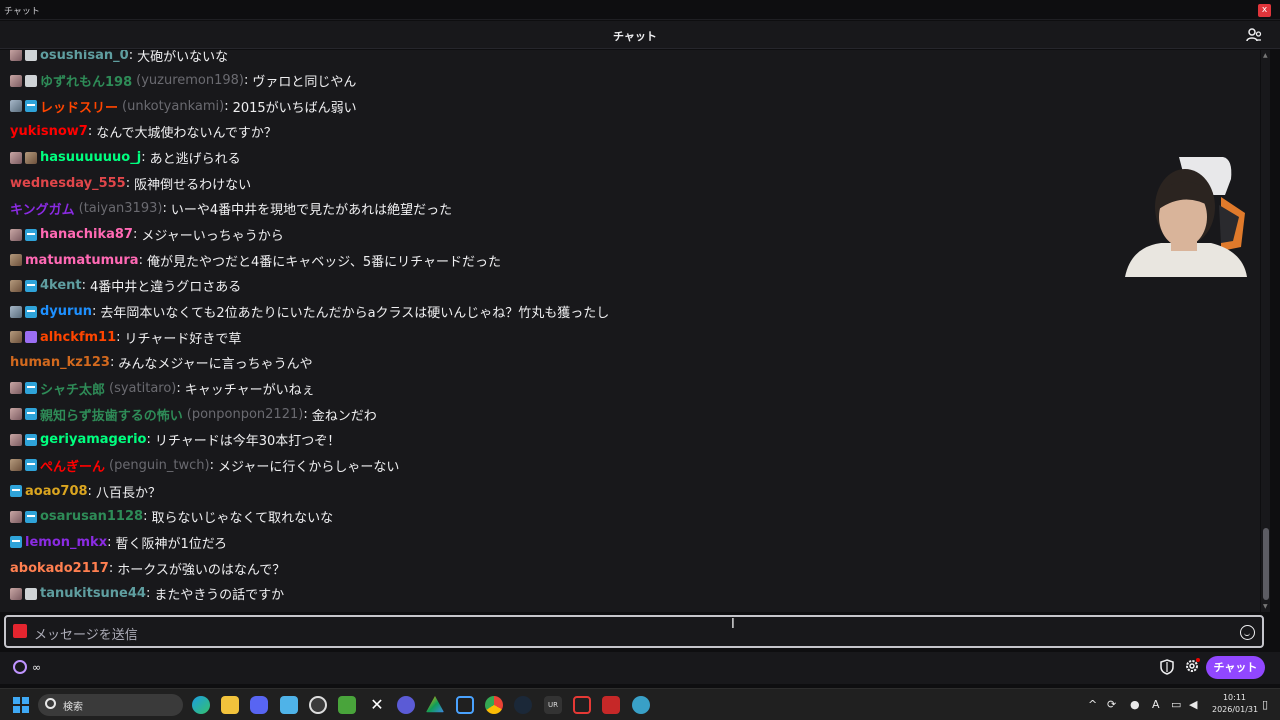  Describe the element at coordinates (465, 705) in the screenshot. I see `monitor-app-icon` at that location.